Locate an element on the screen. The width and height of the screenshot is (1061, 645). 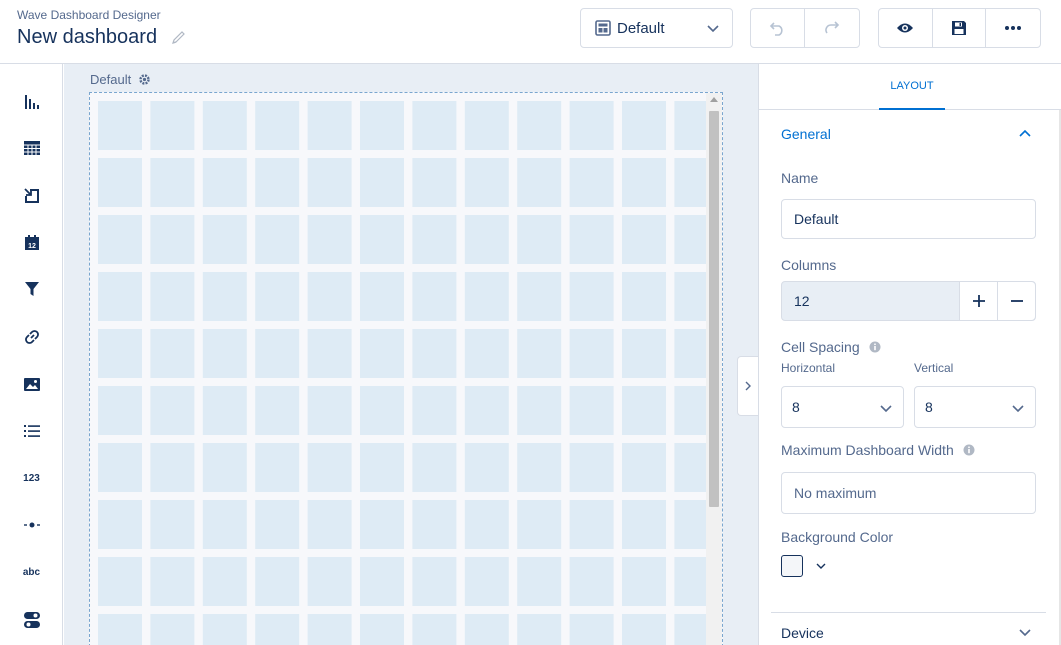
toggle-widget-button is located at coordinates (31, 620).